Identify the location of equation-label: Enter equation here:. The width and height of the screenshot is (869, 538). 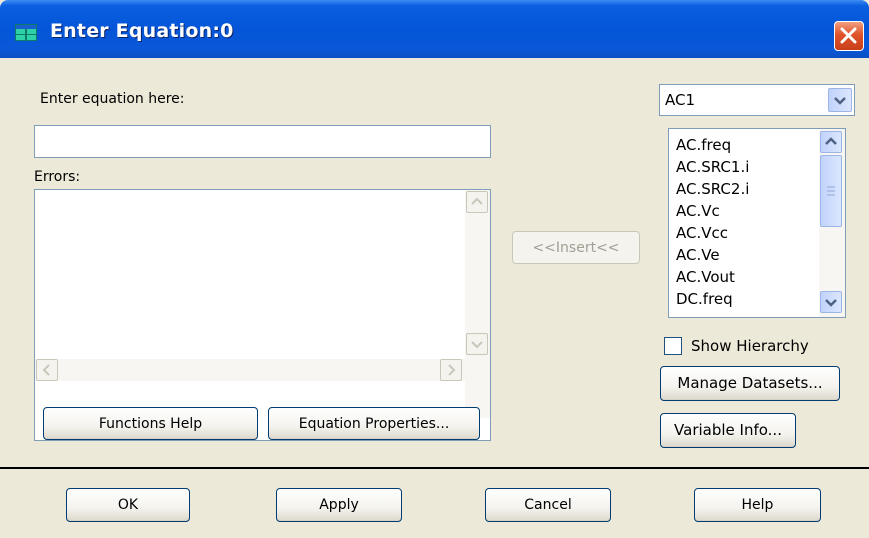
(112, 99).